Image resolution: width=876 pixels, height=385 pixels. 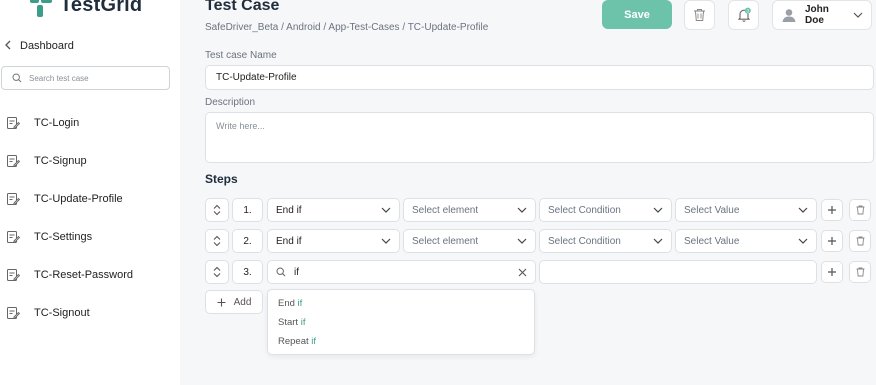 I want to click on step-number: 3., so click(x=247, y=272).